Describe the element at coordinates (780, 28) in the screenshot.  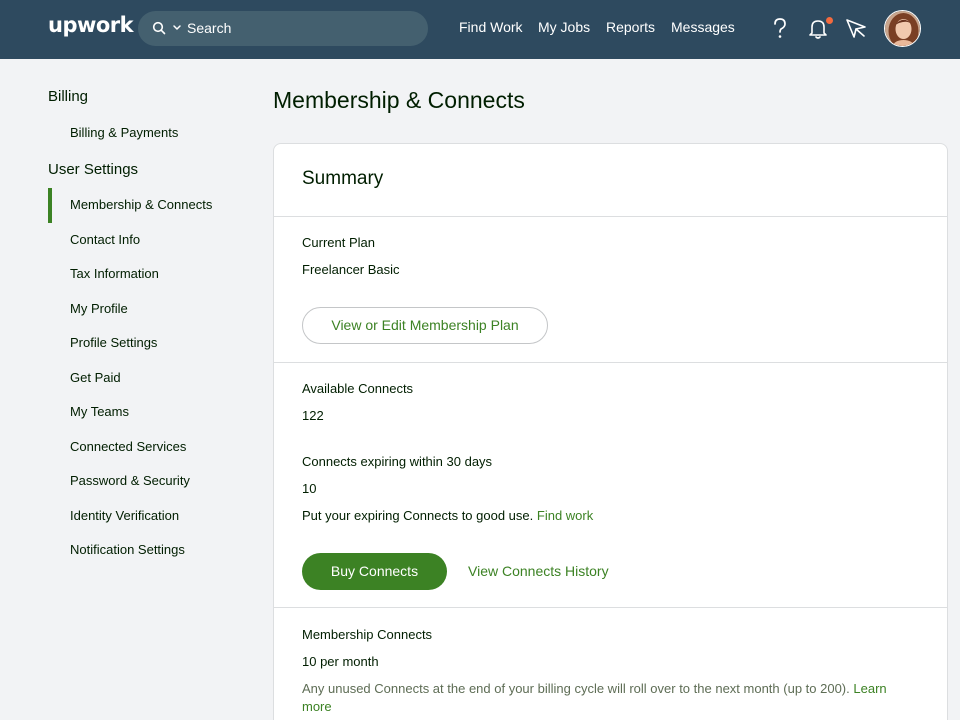
I see `help-icon` at that location.